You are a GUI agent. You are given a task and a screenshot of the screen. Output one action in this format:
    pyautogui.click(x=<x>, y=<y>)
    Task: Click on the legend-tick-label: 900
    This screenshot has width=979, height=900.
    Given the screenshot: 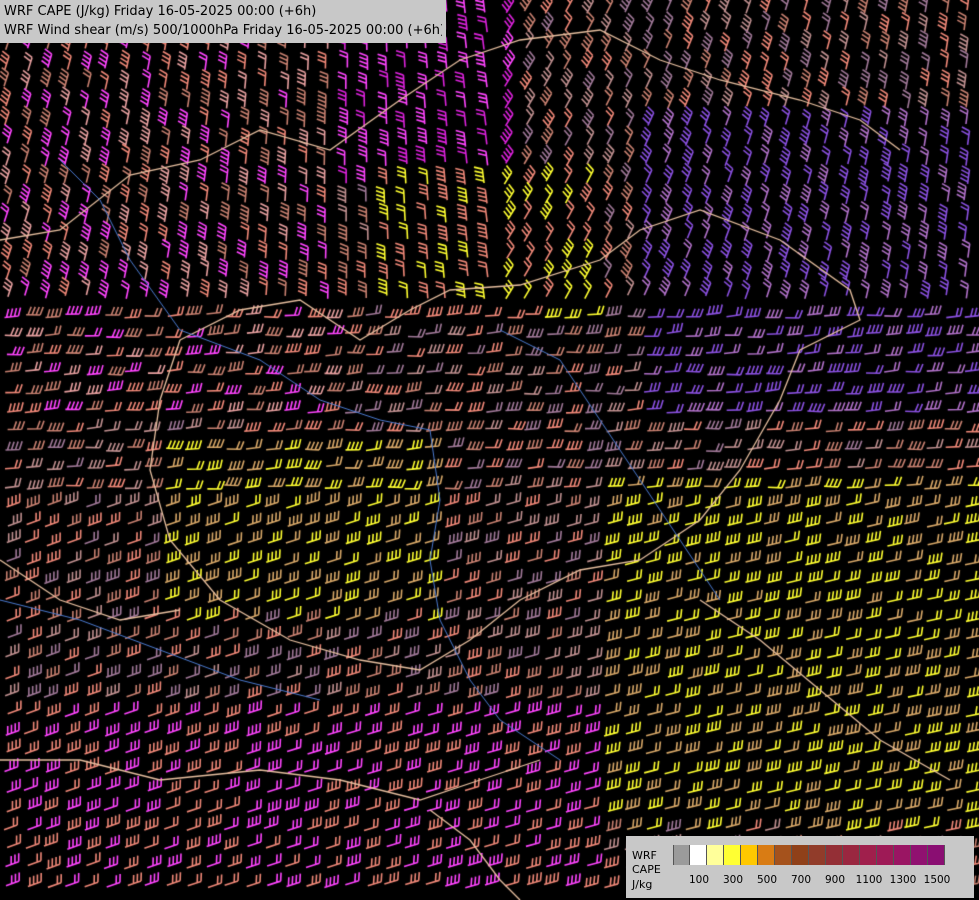 What is the action you would take?
    pyautogui.click(x=835, y=880)
    